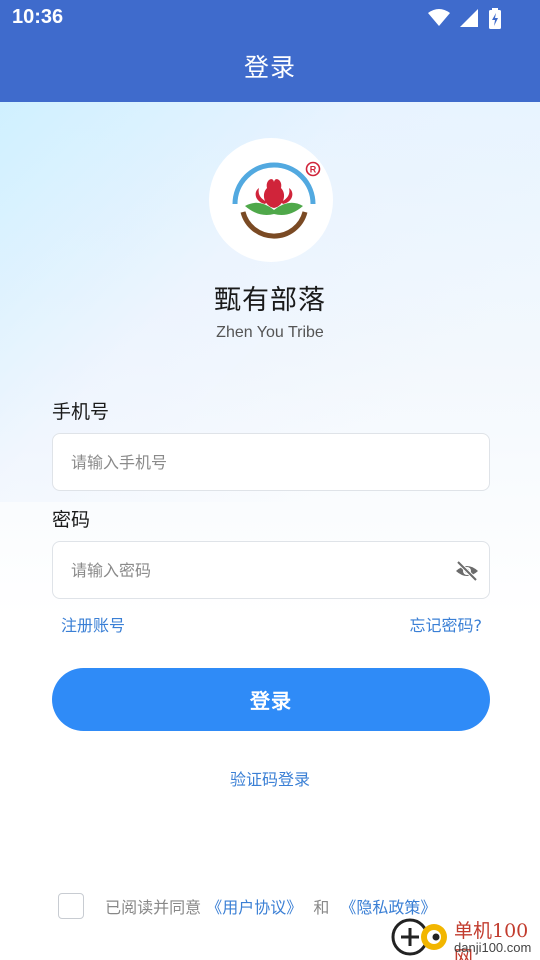 The height and width of the screenshot is (960, 540). What do you see at coordinates (313, 170) in the screenshot?
I see `svg-text: R` at bounding box center [313, 170].